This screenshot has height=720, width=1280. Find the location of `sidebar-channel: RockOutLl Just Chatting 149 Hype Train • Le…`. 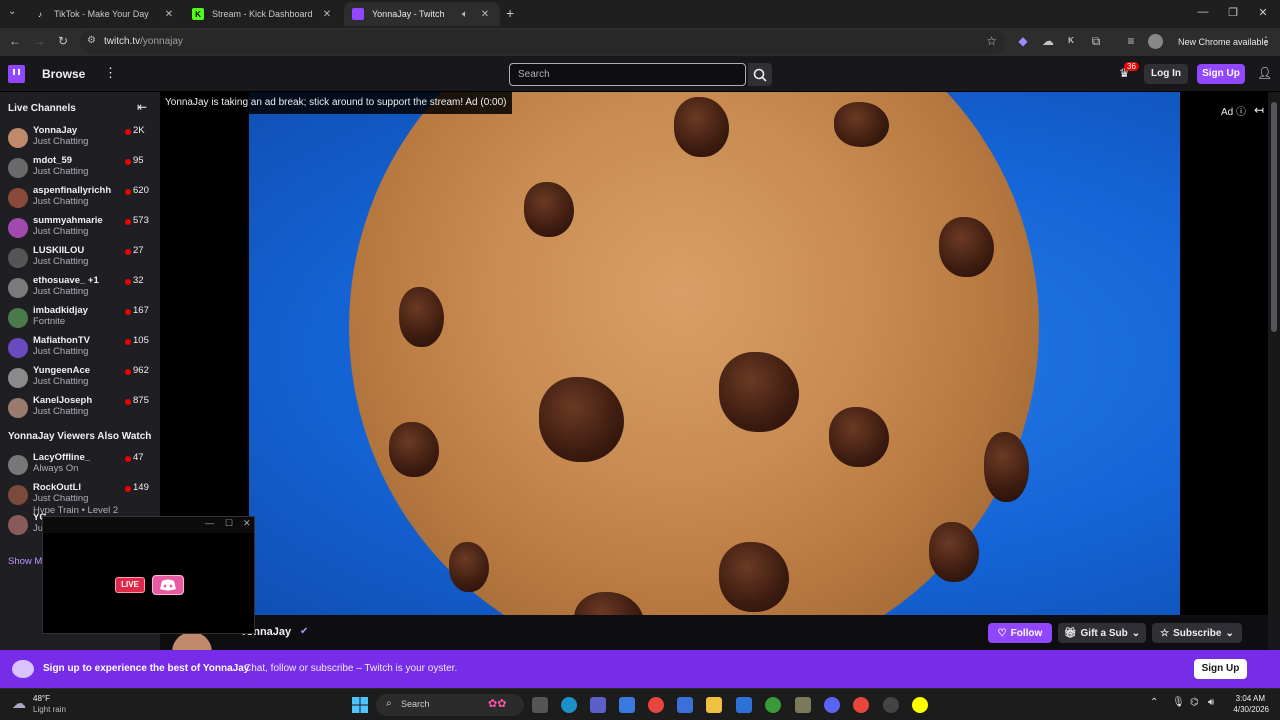

sidebar-channel: RockOutLl Just Chatting 149 Hype Train • Le… is located at coordinates (80, 498).